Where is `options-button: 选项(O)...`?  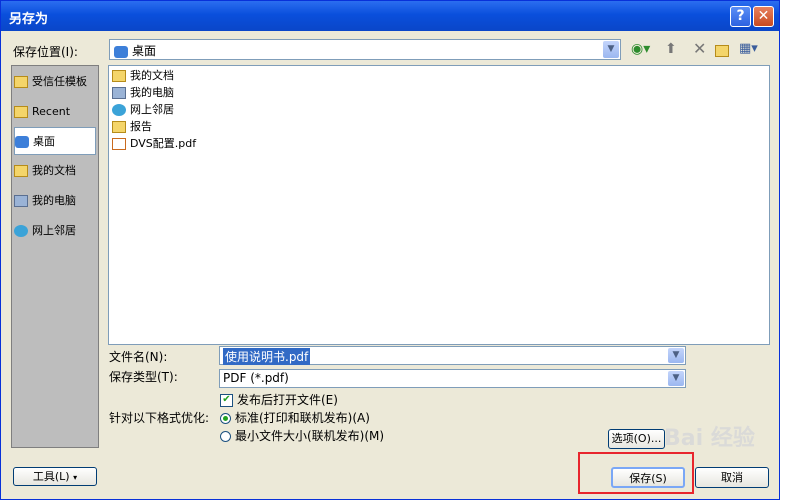 options-button: 选项(O)... is located at coordinates (636, 439).